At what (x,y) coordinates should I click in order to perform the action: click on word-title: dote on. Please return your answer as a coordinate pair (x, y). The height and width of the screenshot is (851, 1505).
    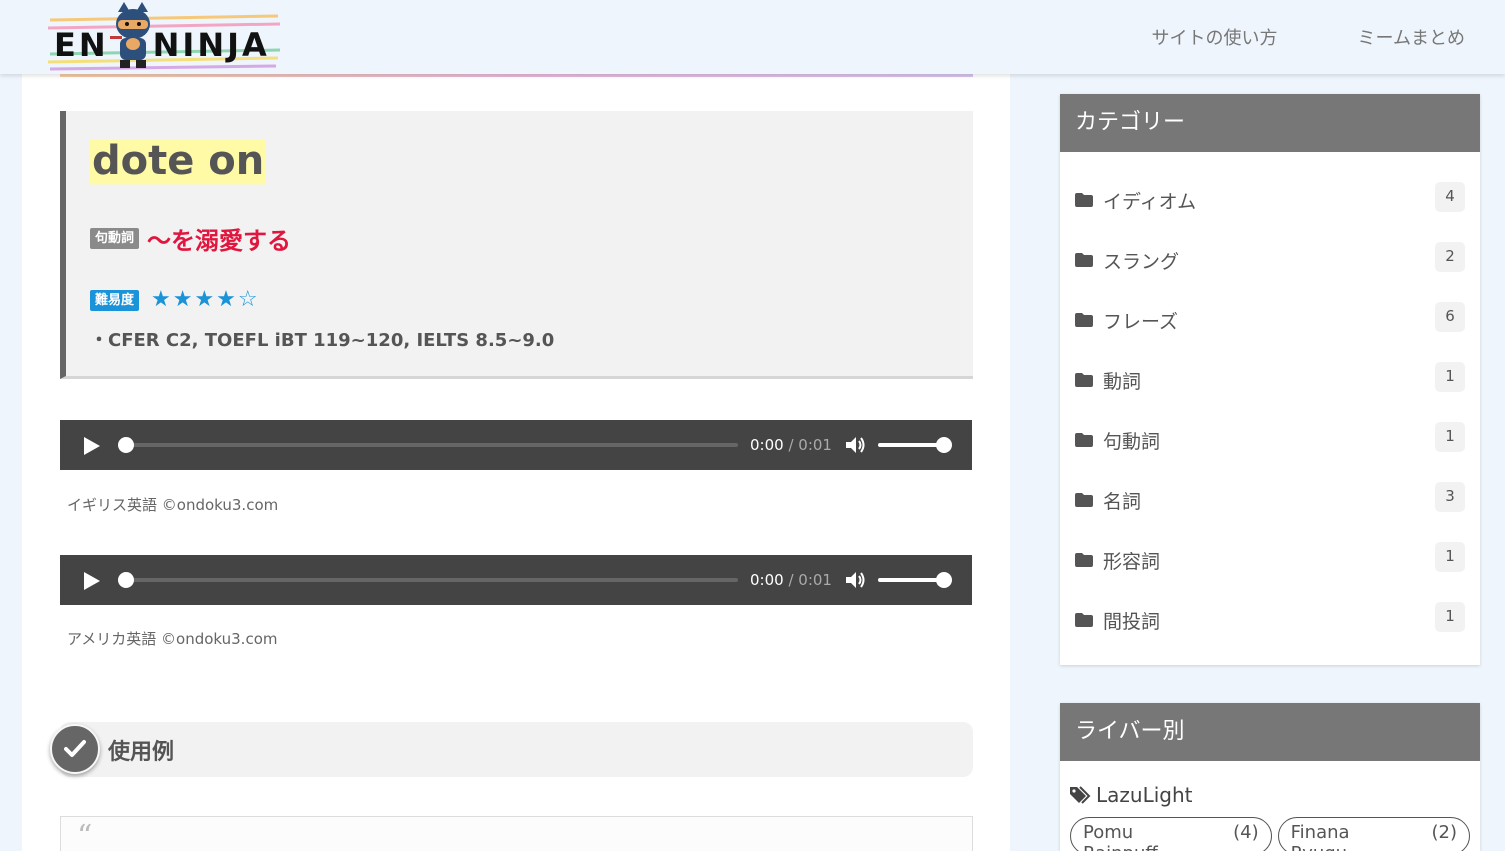
    Looking at the image, I should click on (178, 161).